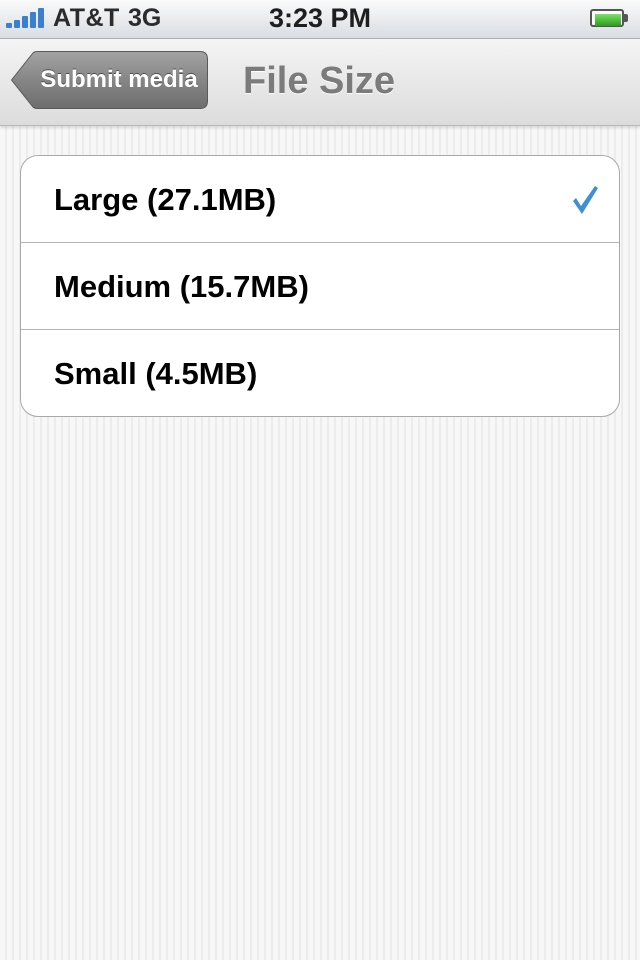 The height and width of the screenshot is (960, 640). I want to click on status-time: 3:23 PM, so click(320, 18).